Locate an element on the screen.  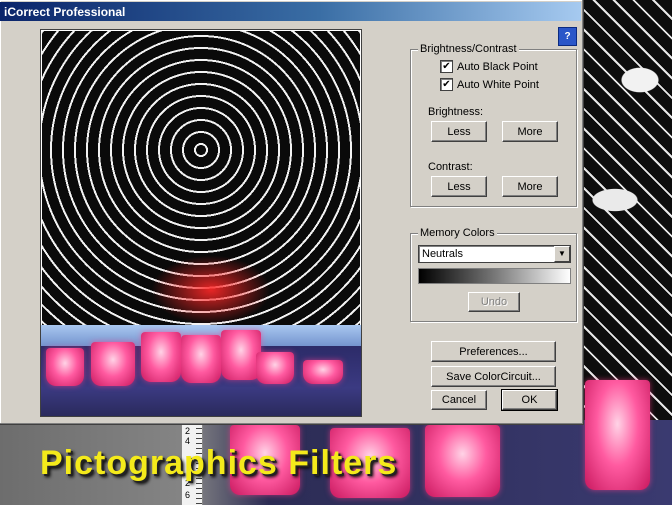
undo-button: Undo is located at coordinates (494, 302).